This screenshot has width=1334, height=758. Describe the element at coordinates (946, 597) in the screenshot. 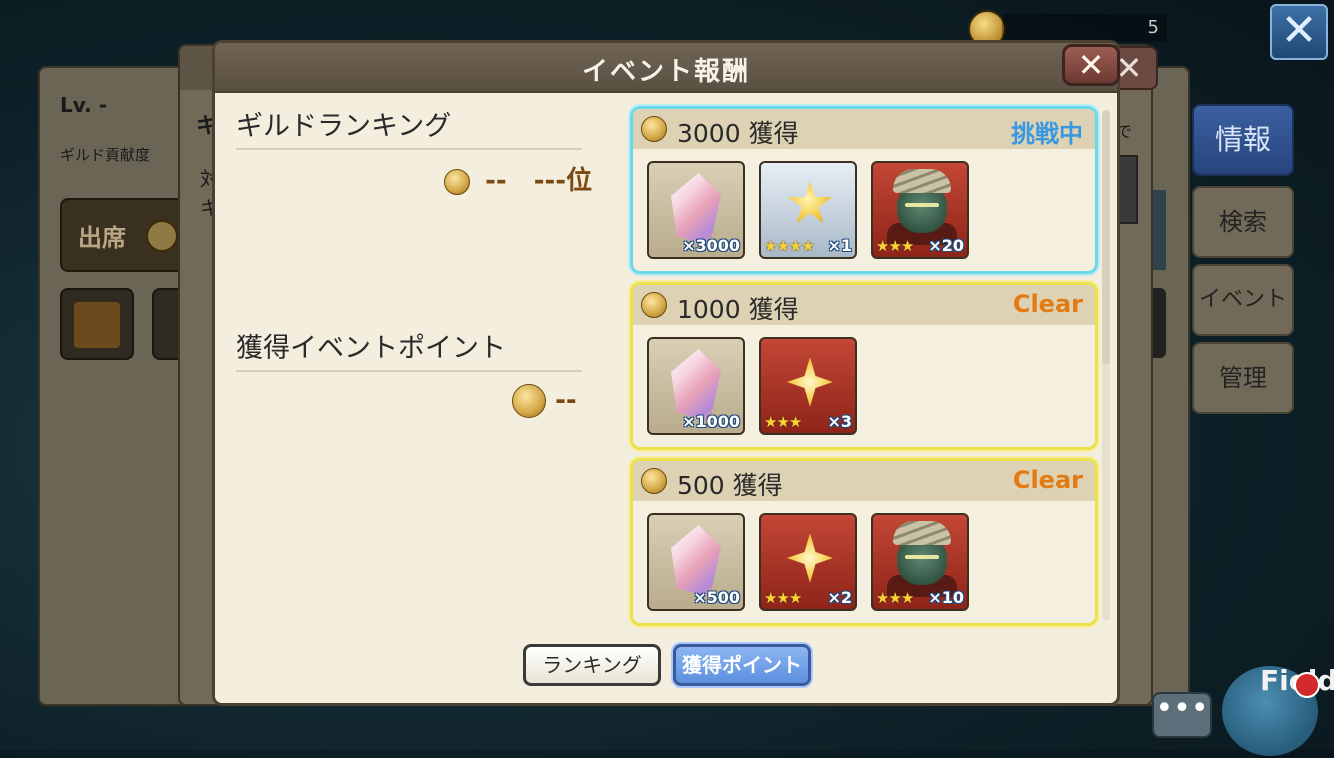

I see `item-quantity: ×10` at that location.